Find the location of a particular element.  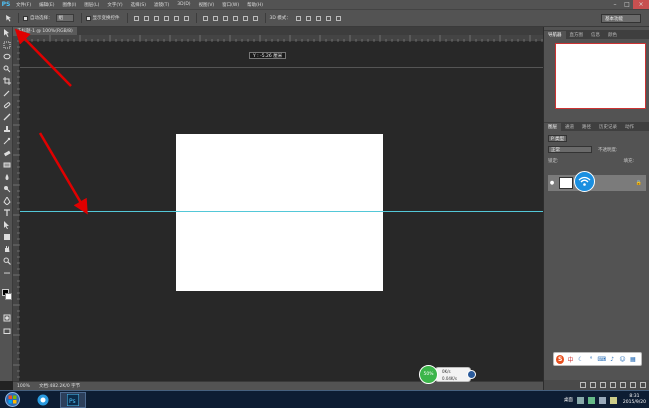

tray-flag-icon is located at coordinates (613, 400).